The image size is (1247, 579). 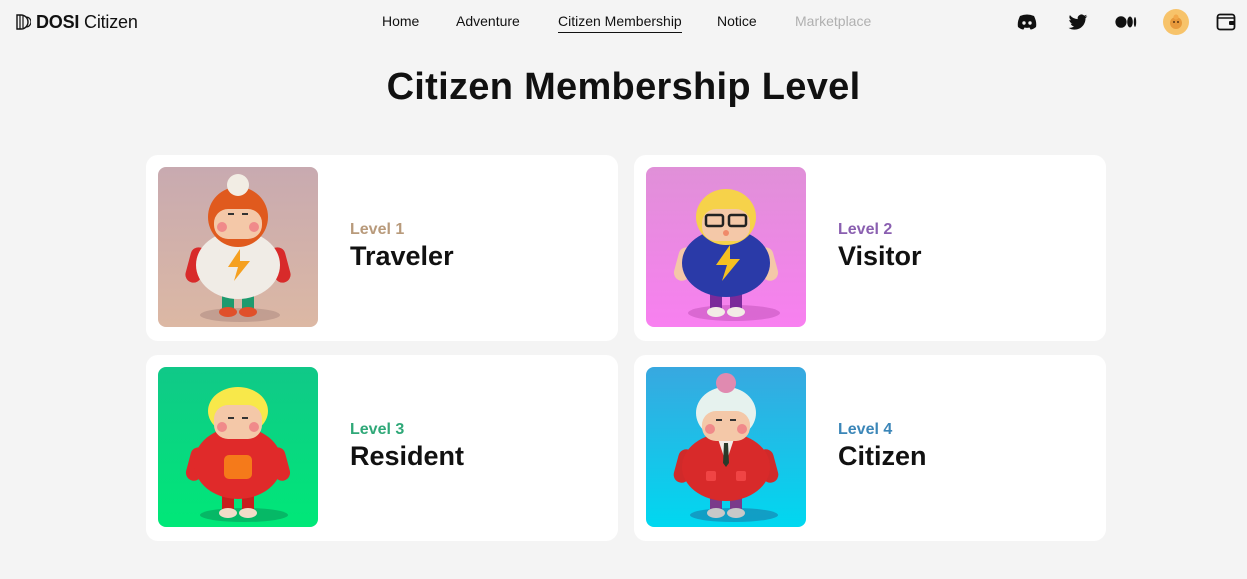 I want to click on wallet-icon, so click(x=1226, y=22).